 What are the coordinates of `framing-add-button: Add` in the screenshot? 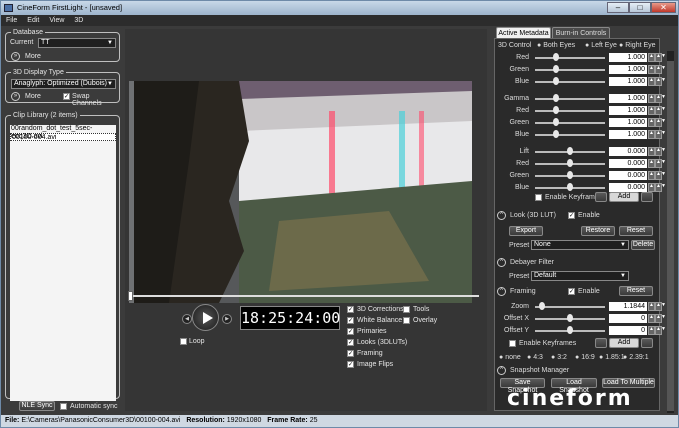 It's located at (624, 343).